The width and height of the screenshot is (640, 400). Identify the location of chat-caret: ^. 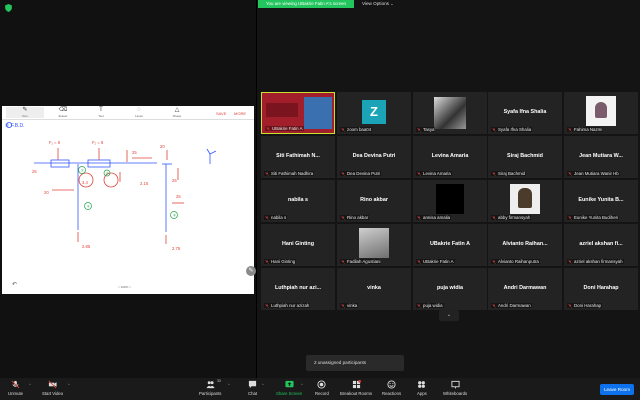
(263, 385).